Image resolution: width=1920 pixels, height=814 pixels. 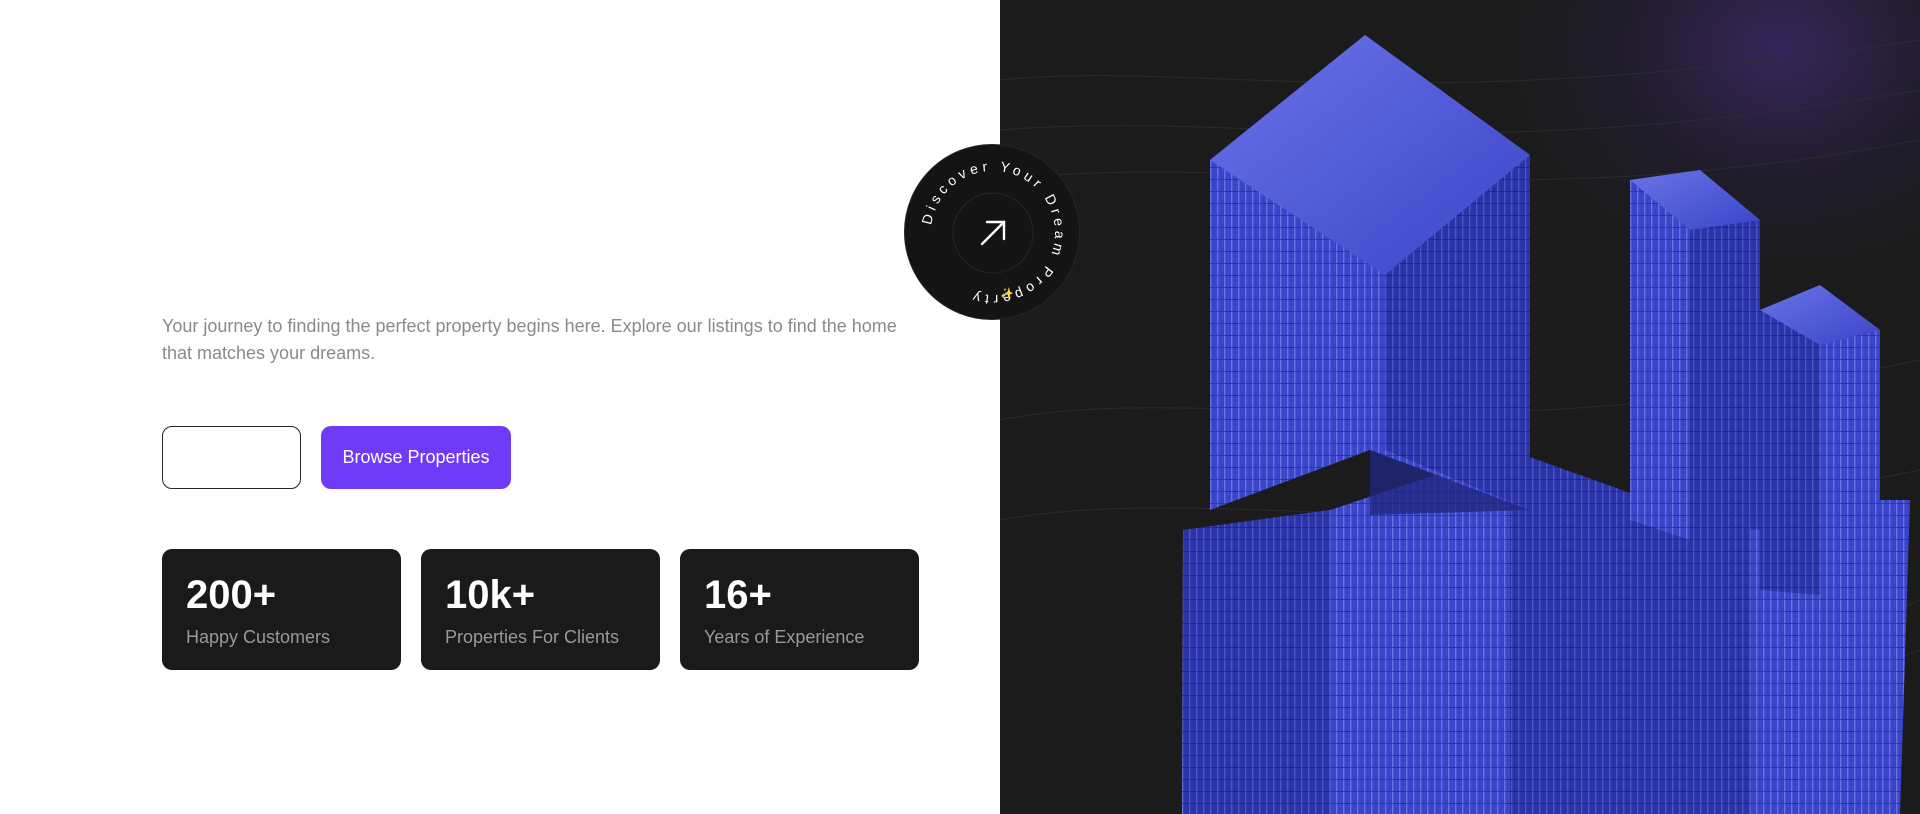 What do you see at coordinates (738, 595) in the screenshot?
I see `stat-value: 16+` at bounding box center [738, 595].